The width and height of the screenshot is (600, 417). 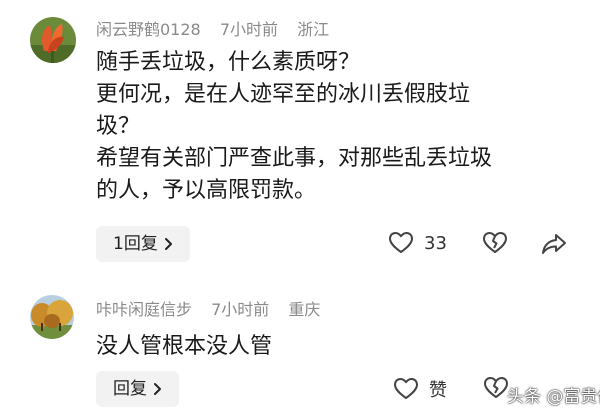 What do you see at coordinates (283, 94) in the screenshot?
I see `comment-line: 更何况，是在人迹罕至的冰川丢假肢垃` at bounding box center [283, 94].